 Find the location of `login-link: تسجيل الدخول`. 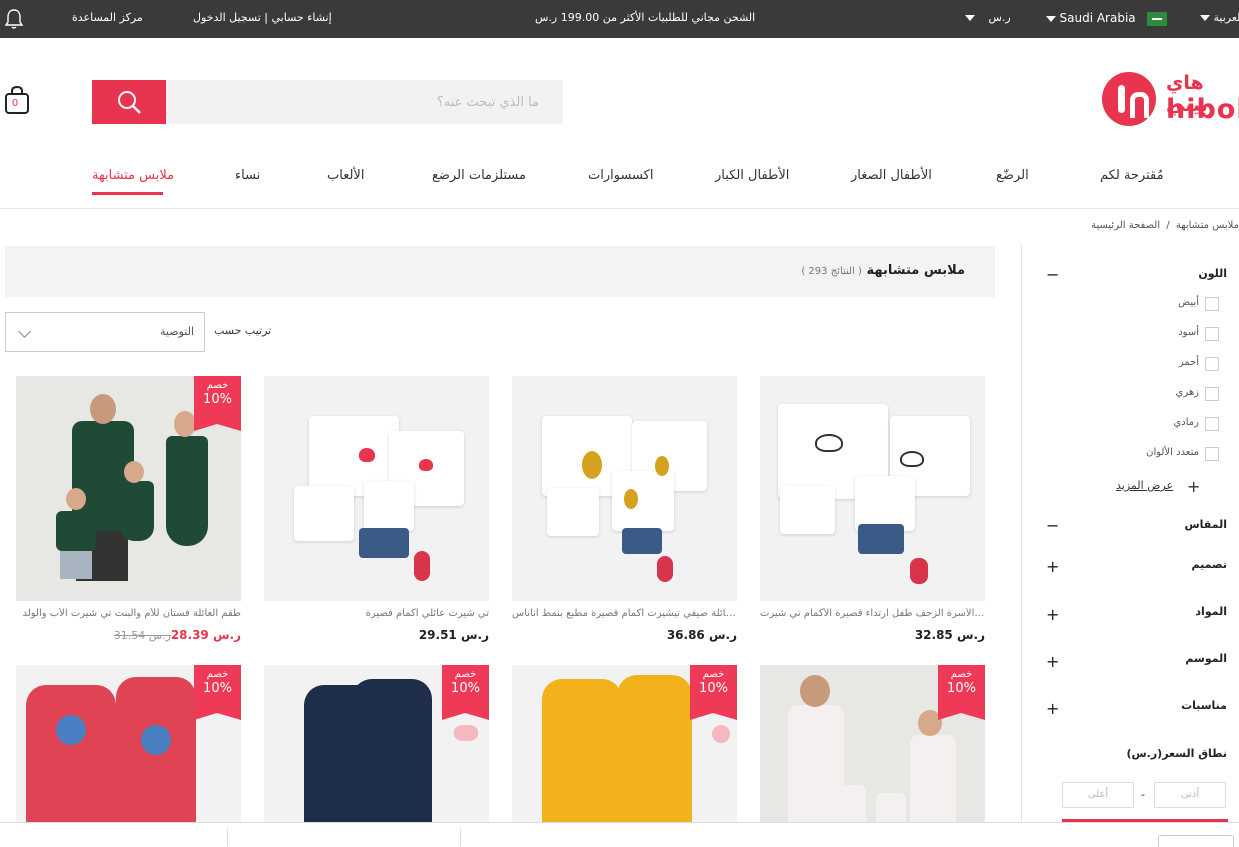

login-link: تسجيل الدخول is located at coordinates (227, 17).